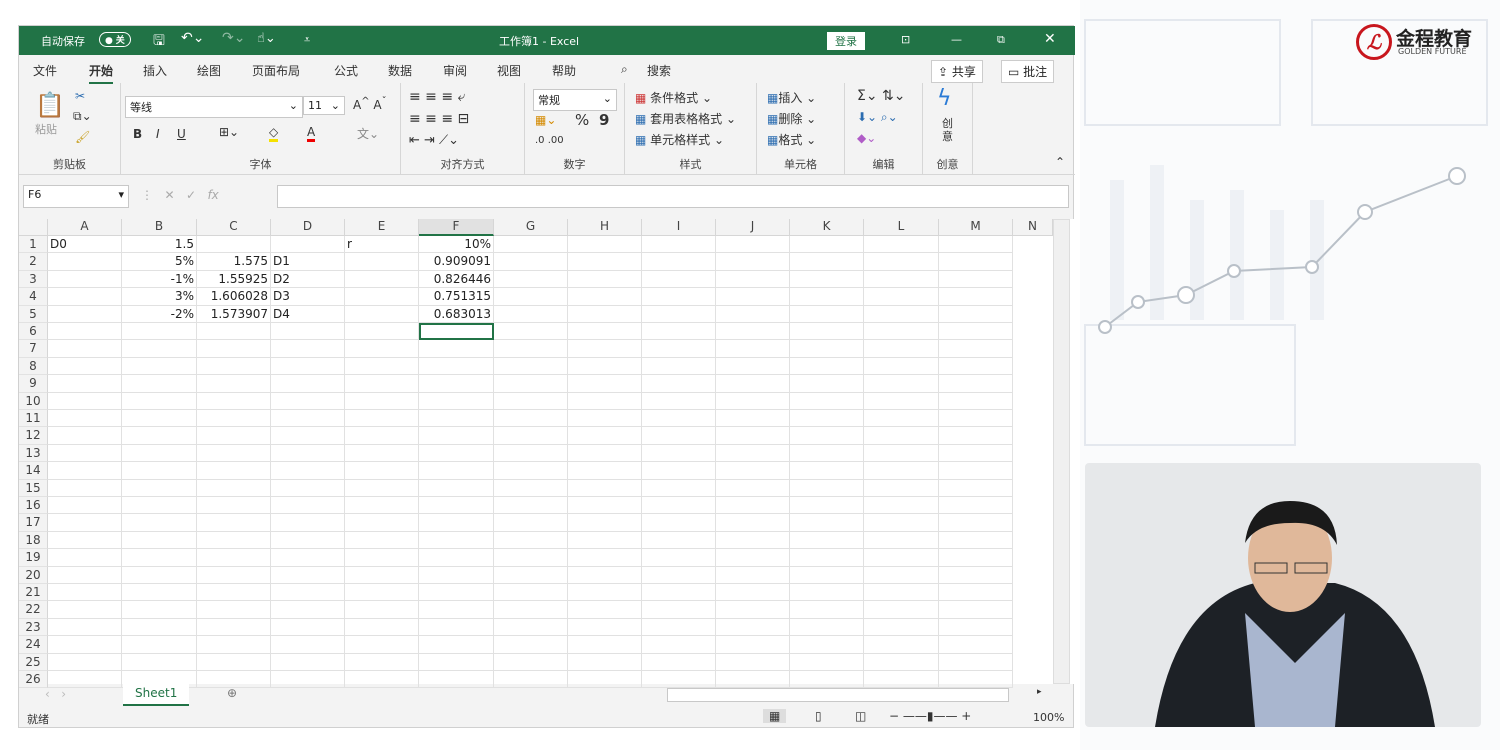  Describe the element at coordinates (33, 523) in the screenshot. I see `row-header: 17` at that location.